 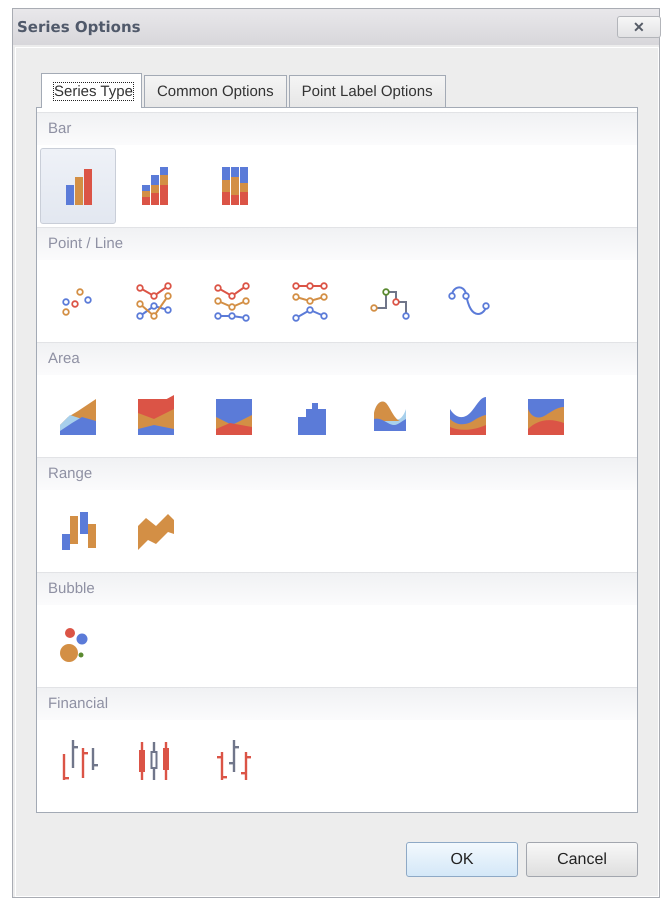 I want to click on group-header: Financial, so click(x=337, y=703).